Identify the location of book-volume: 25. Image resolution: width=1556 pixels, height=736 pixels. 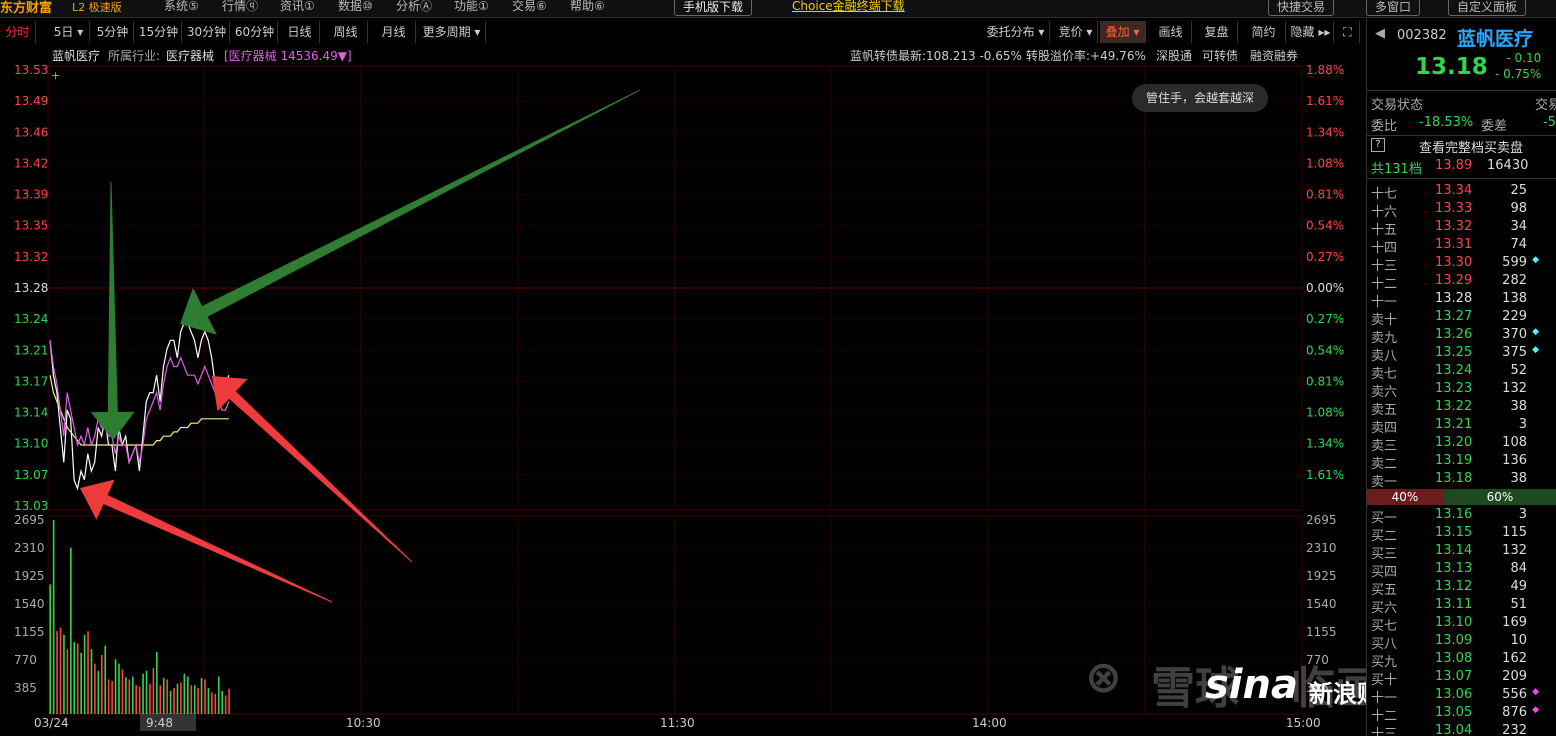
(1518, 190).